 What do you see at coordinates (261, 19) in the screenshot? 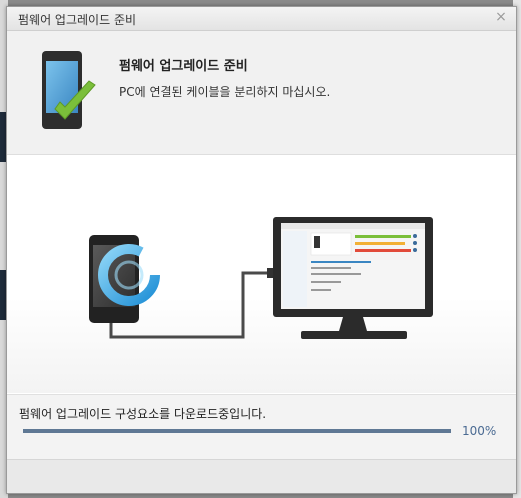
I see `dialog-titlebar: 펌웨어 업그레이드 준비 ×` at bounding box center [261, 19].